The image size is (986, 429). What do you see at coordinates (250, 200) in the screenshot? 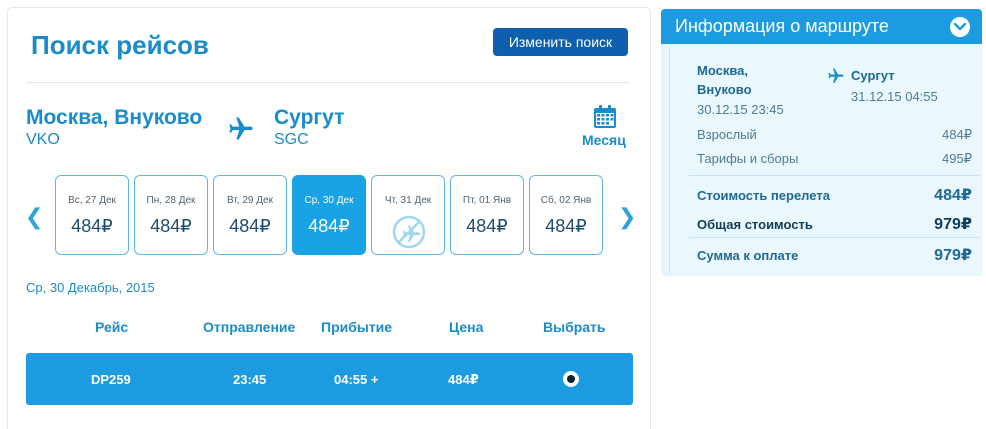
I see `date-card-label: Вт, 29 Дек` at bounding box center [250, 200].